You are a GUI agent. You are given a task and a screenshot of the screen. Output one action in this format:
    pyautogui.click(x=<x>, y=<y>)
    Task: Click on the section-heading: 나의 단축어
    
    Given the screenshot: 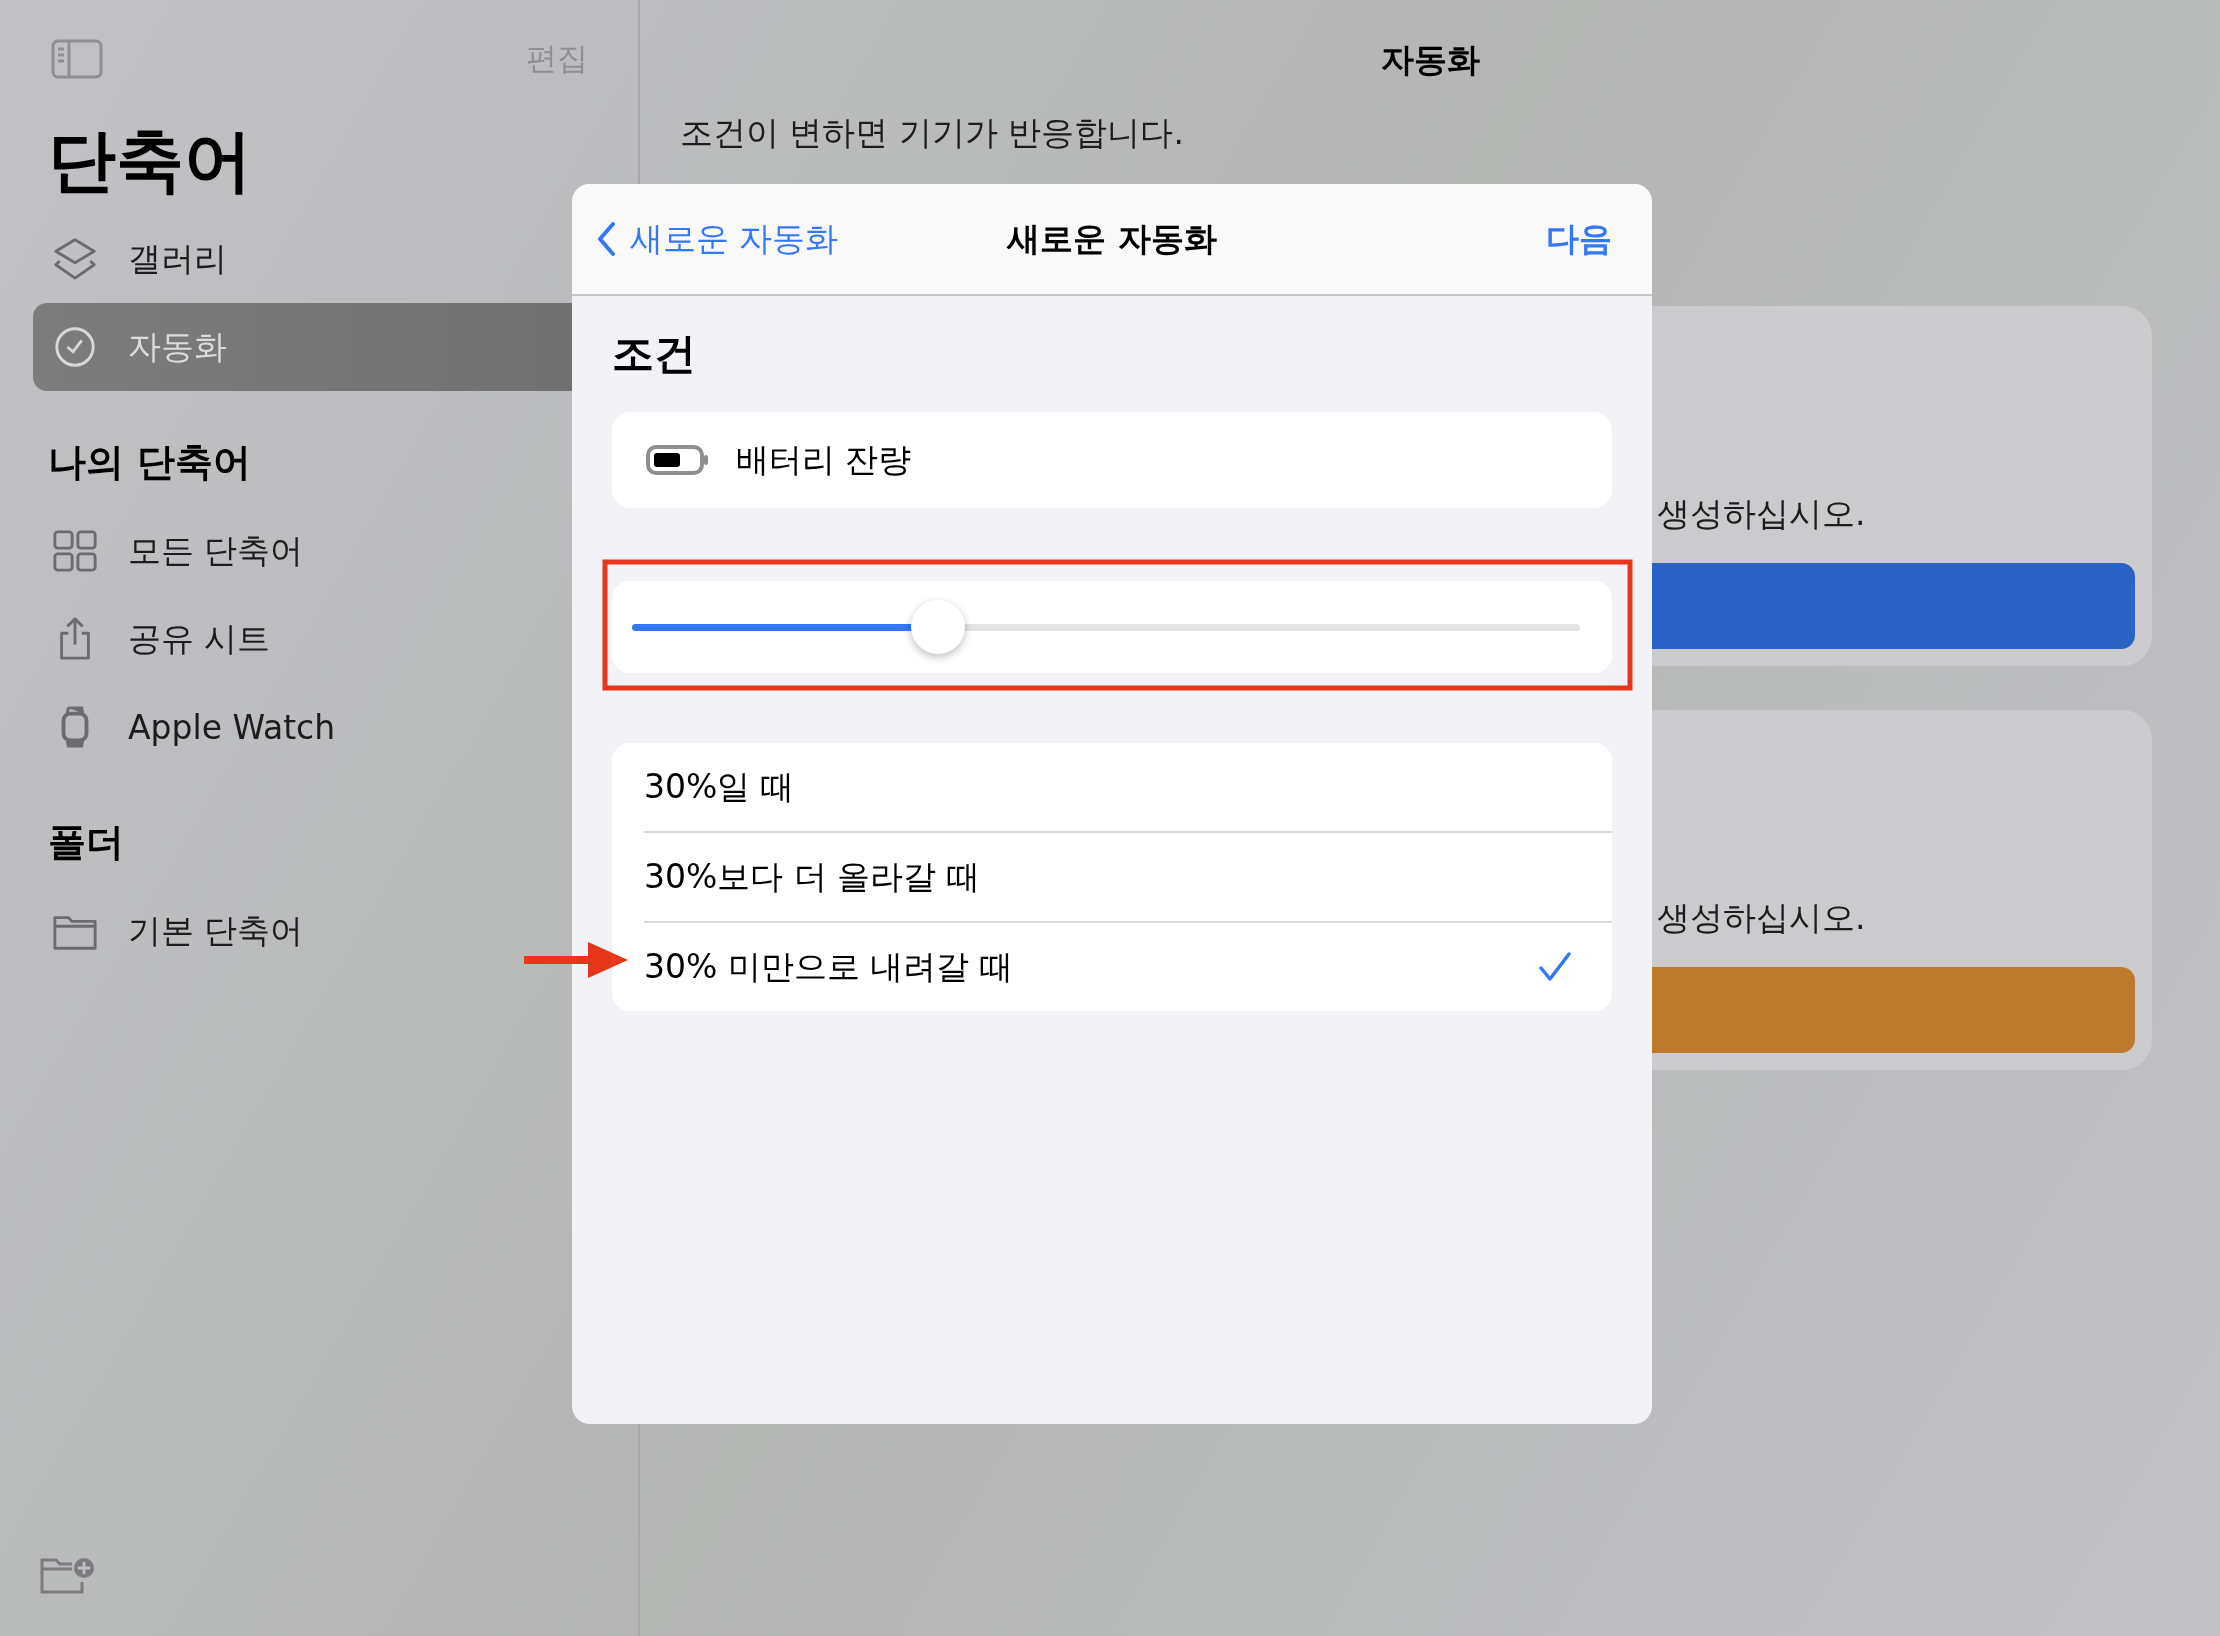 What is the action you would take?
    pyautogui.click(x=150, y=462)
    